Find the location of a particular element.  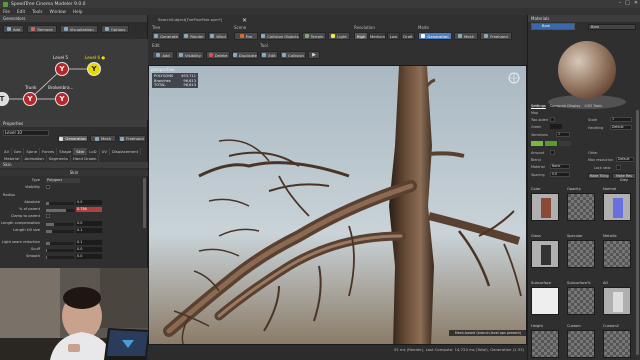

tex-ao-slot is located at coordinates (617, 301).